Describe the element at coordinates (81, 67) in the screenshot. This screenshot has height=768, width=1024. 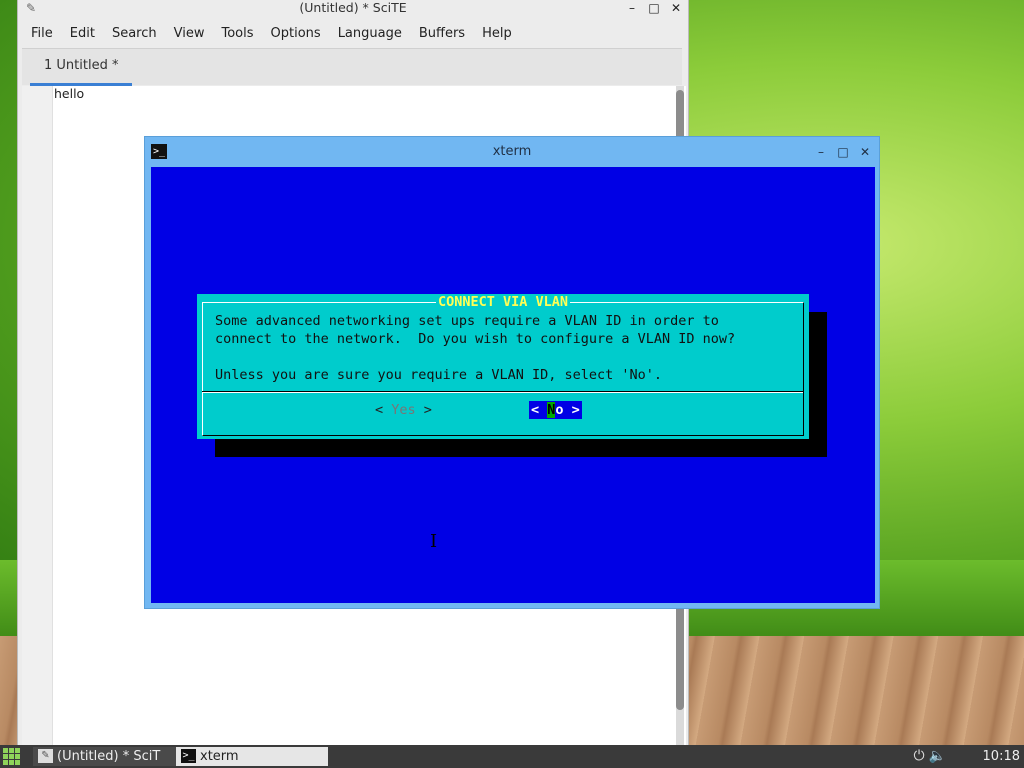
I see `tab-untitled: 1 Untitled *` at that location.